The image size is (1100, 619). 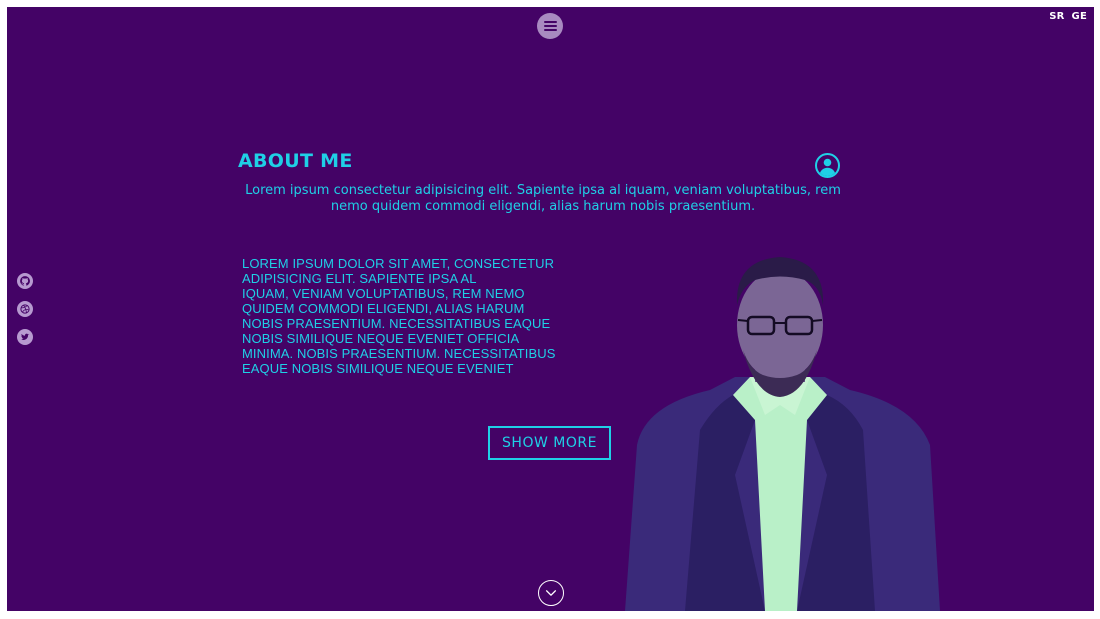 I want to click on user-icon, so click(x=827, y=165).